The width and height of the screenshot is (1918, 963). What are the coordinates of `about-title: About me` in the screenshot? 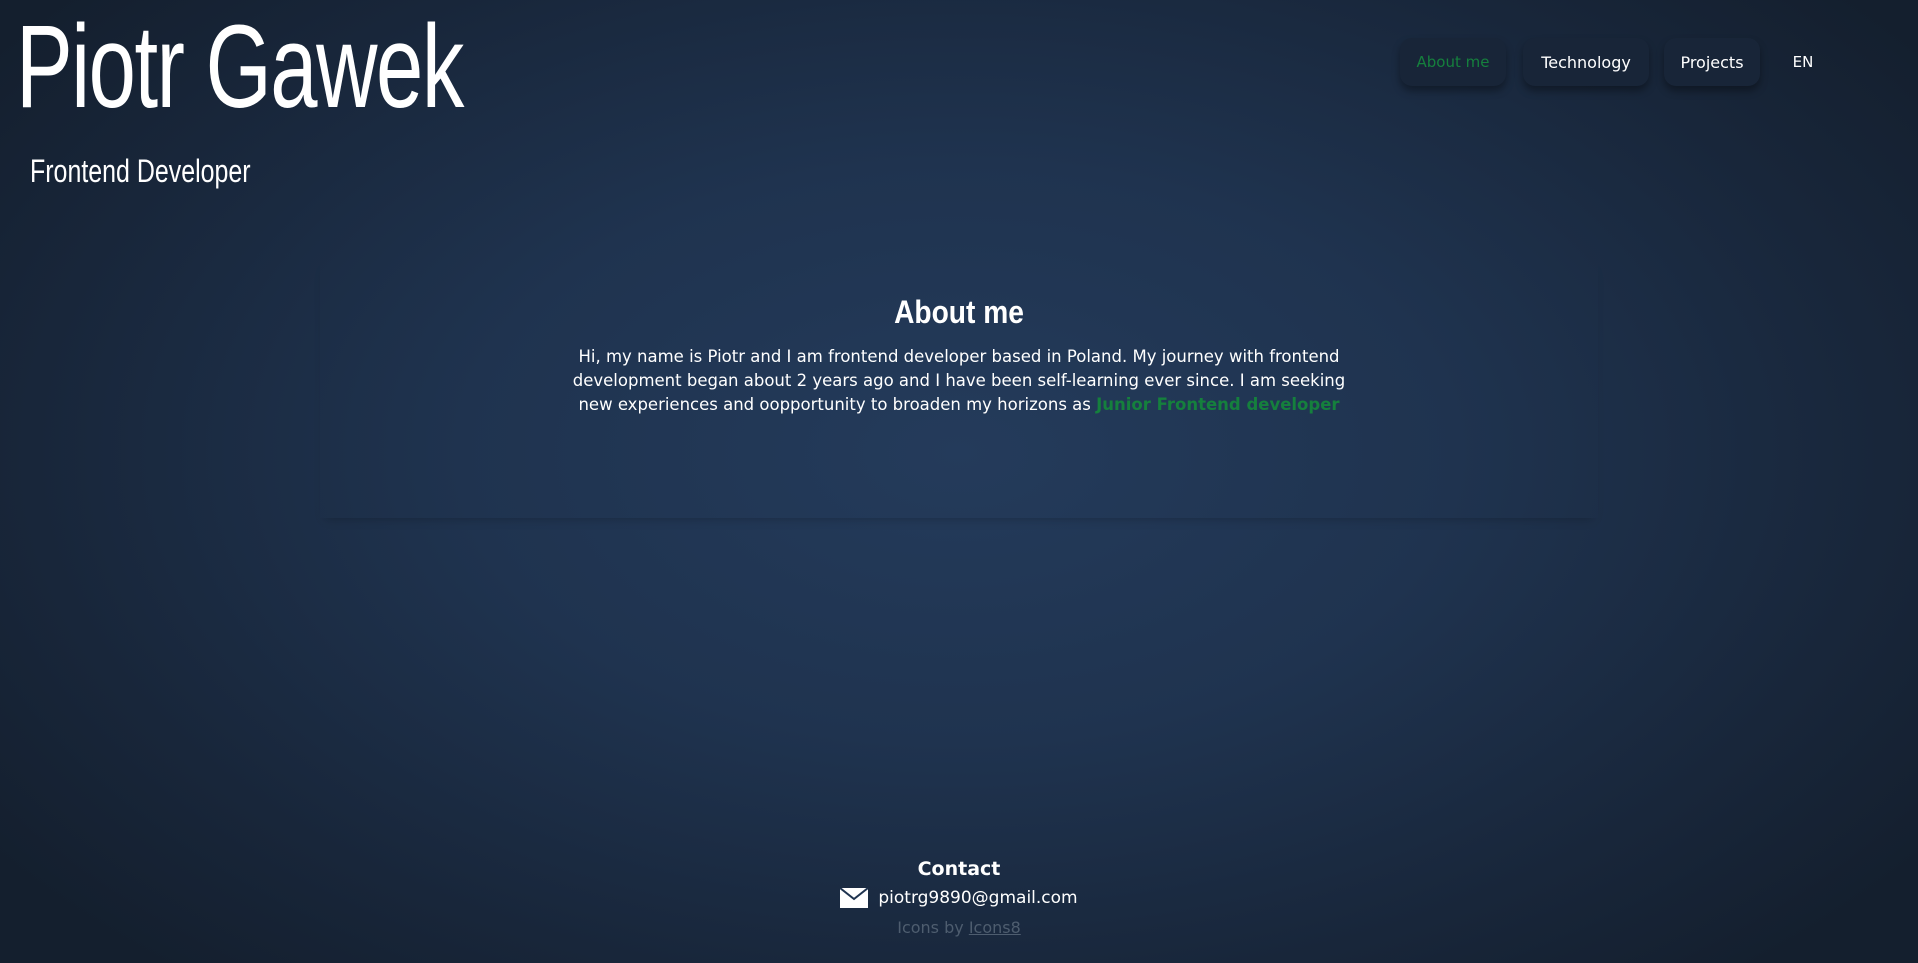 It's located at (959, 312).